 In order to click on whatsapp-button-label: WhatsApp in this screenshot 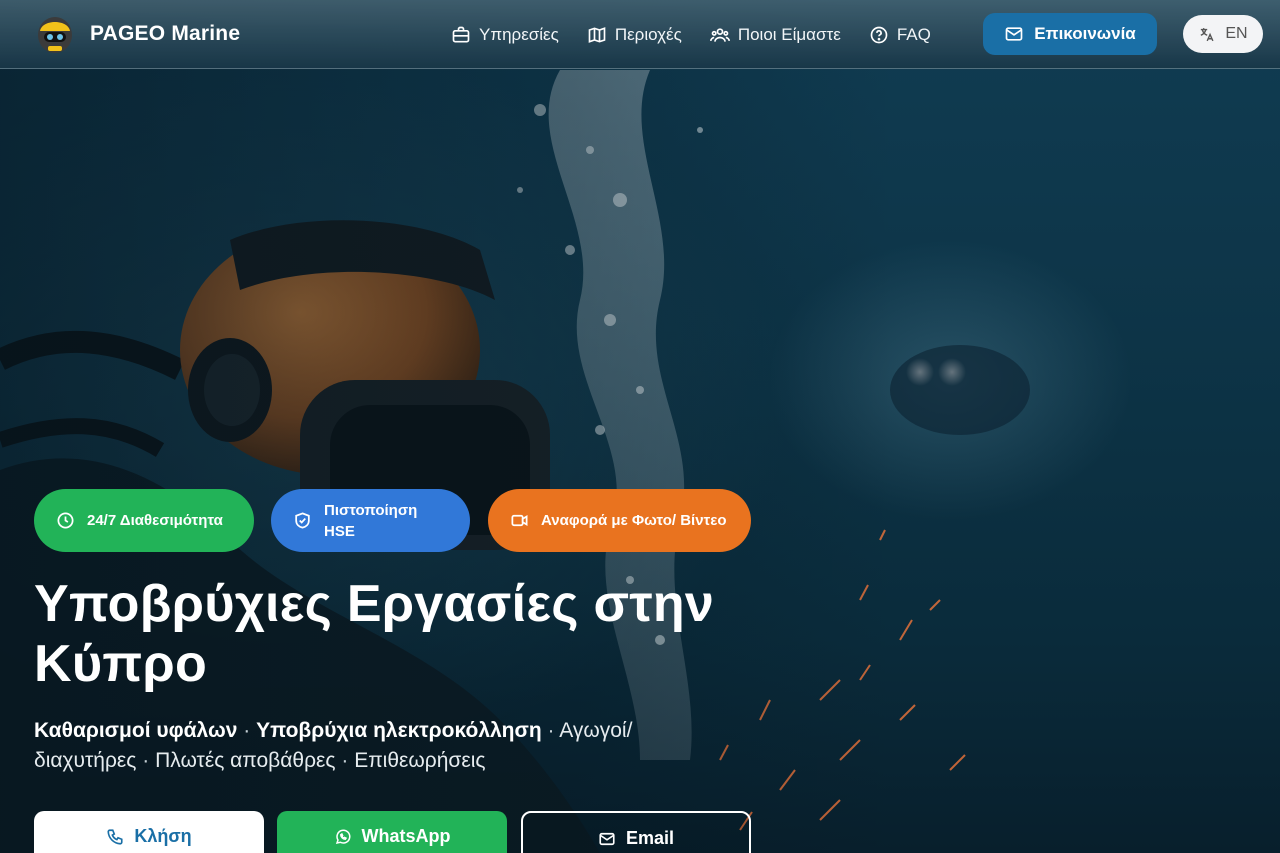, I will do `click(406, 836)`.